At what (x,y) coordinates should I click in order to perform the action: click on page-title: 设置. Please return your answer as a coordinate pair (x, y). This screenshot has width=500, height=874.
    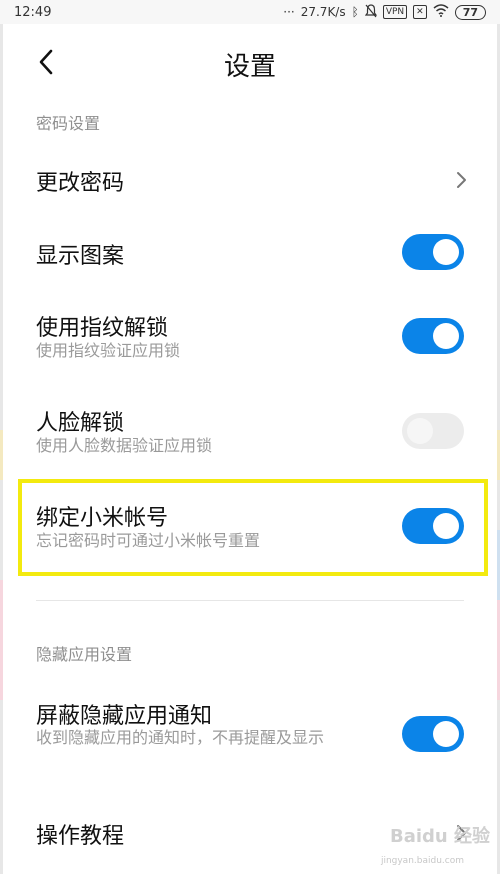
    Looking at the image, I should click on (249, 67).